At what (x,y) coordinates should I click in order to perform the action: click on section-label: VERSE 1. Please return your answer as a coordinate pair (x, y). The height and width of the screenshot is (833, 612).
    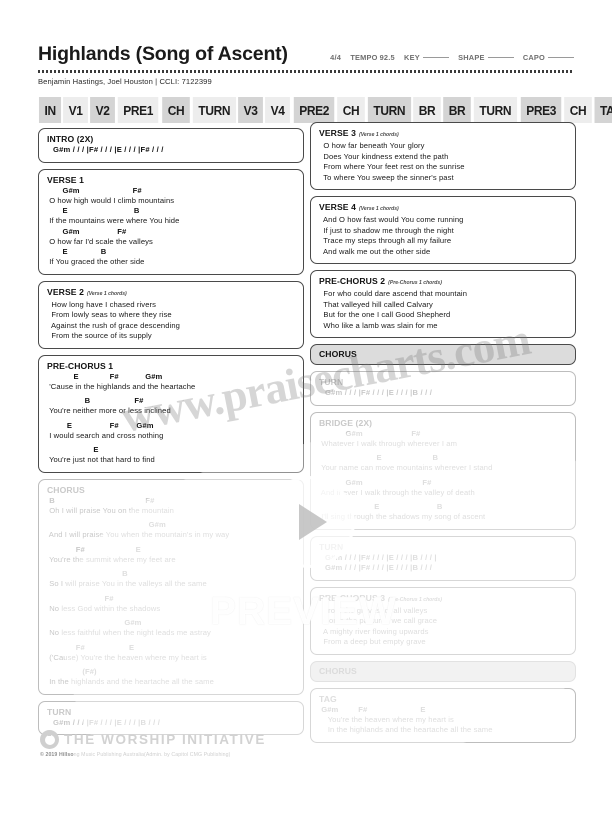
    Looking at the image, I should click on (66, 179).